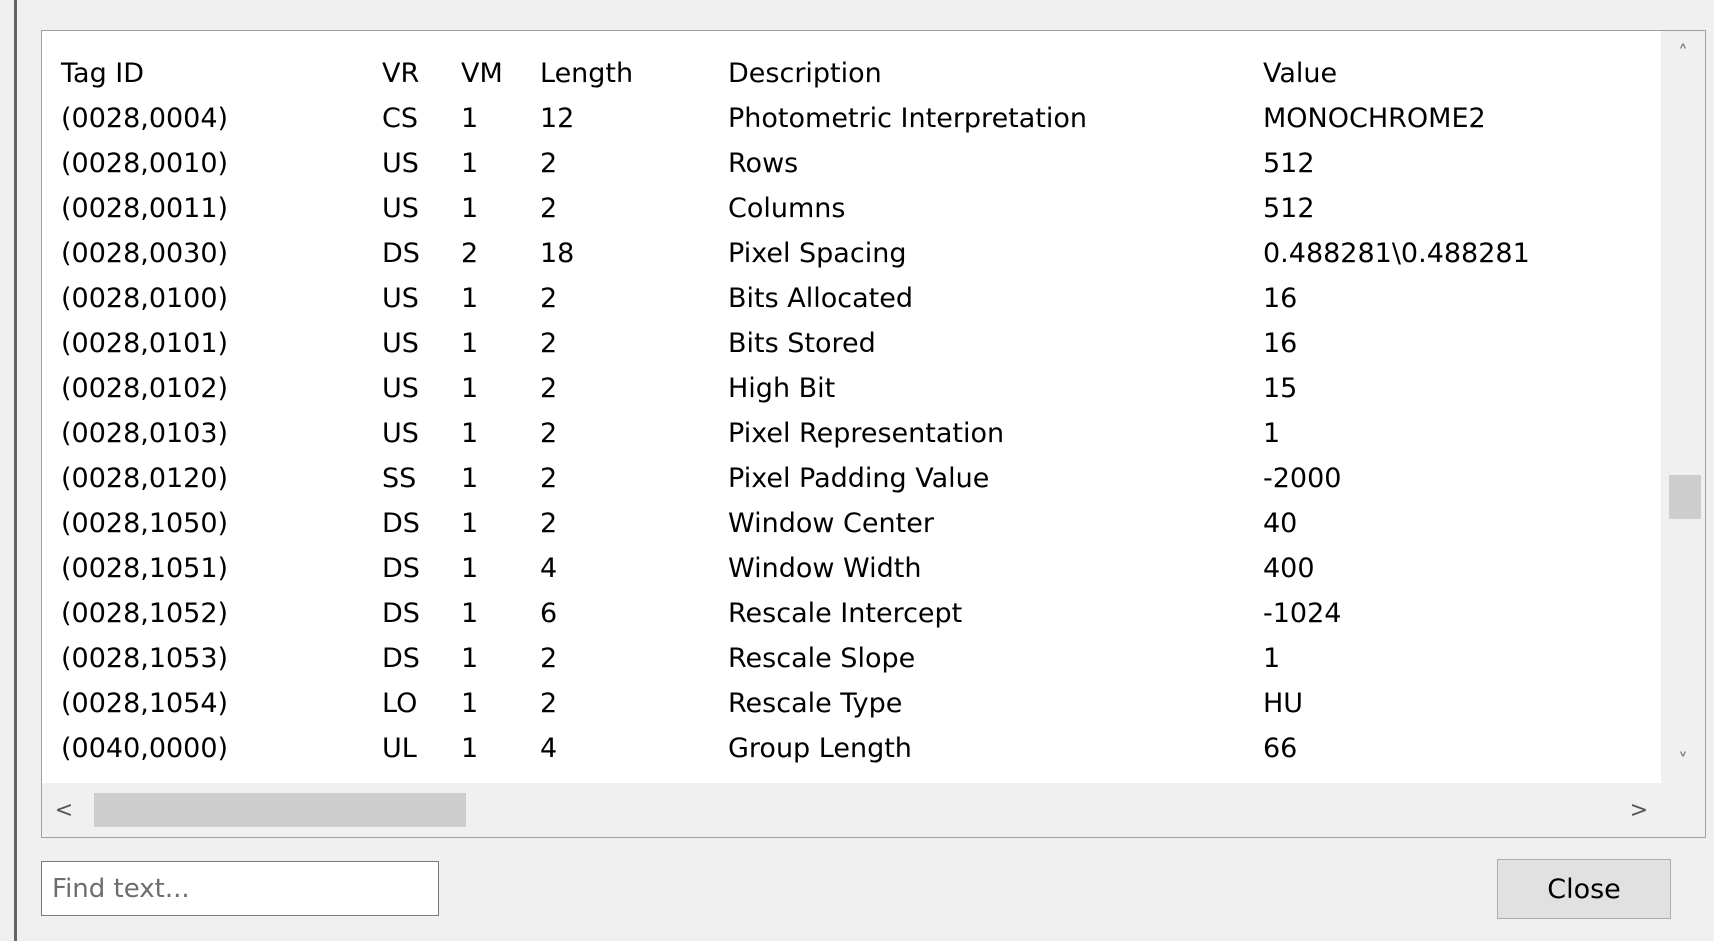  I want to click on table-row: (0028,0101) US 1 2 Bits Stored 16, so click(852, 343).